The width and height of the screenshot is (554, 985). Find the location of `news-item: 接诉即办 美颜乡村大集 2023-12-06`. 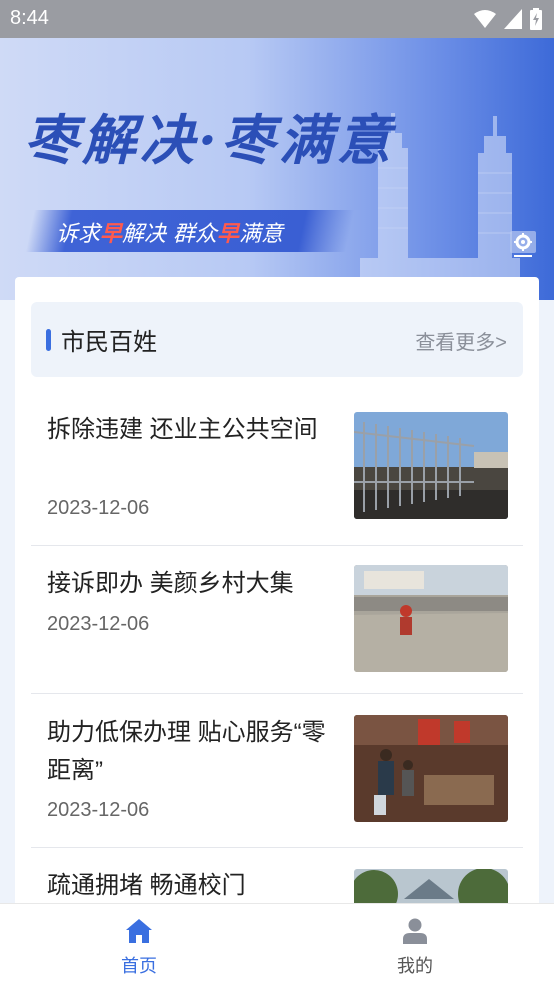

news-item: 接诉即办 美颜乡村大集 2023-12-06 is located at coordinates (277, 619).